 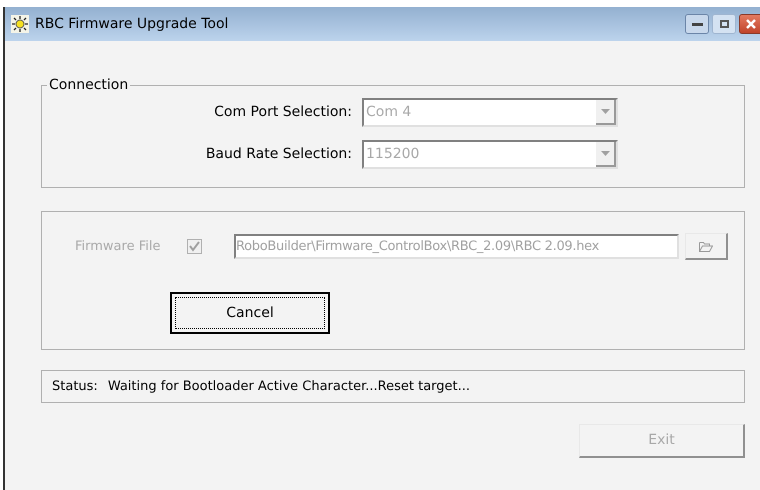 I want to click on window-title: RBC Firmware Upgrade Tool, so click(x=131, y=24).